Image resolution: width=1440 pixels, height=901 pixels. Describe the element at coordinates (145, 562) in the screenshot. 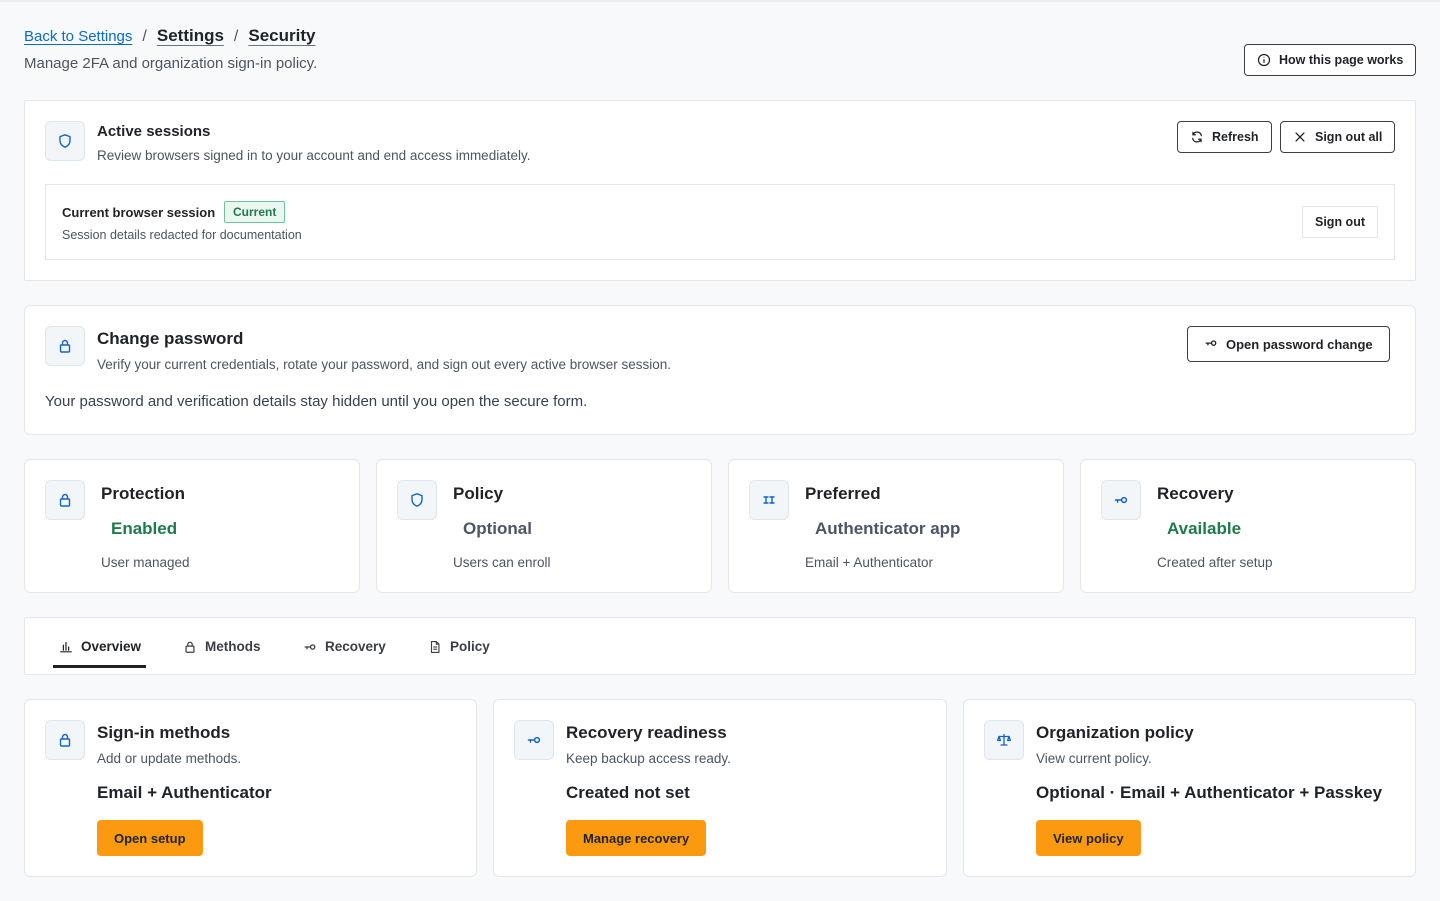

I see `stat-meta: User managed` at that location.